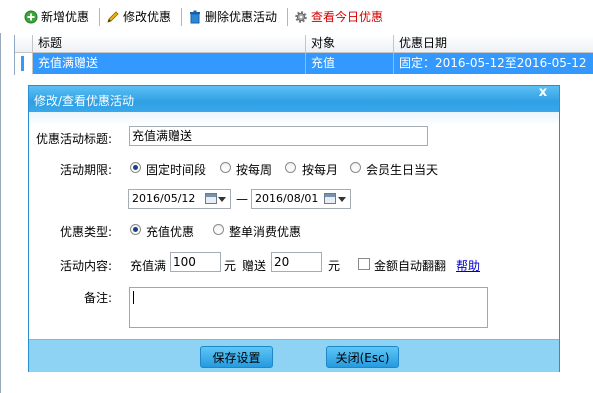 This screenshot has width=593, height=393. What do you see at coordinates (320, 169) in the screenshot?
I see `period-monthly-label: 按每月` at bounding box center [320, 169].